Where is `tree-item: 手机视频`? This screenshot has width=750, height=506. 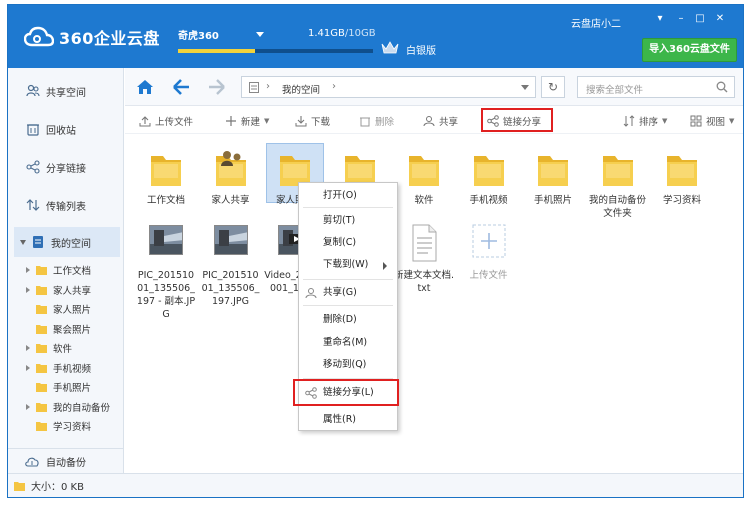
tree-item: 手机视频 is located at coordinates (66, 368).